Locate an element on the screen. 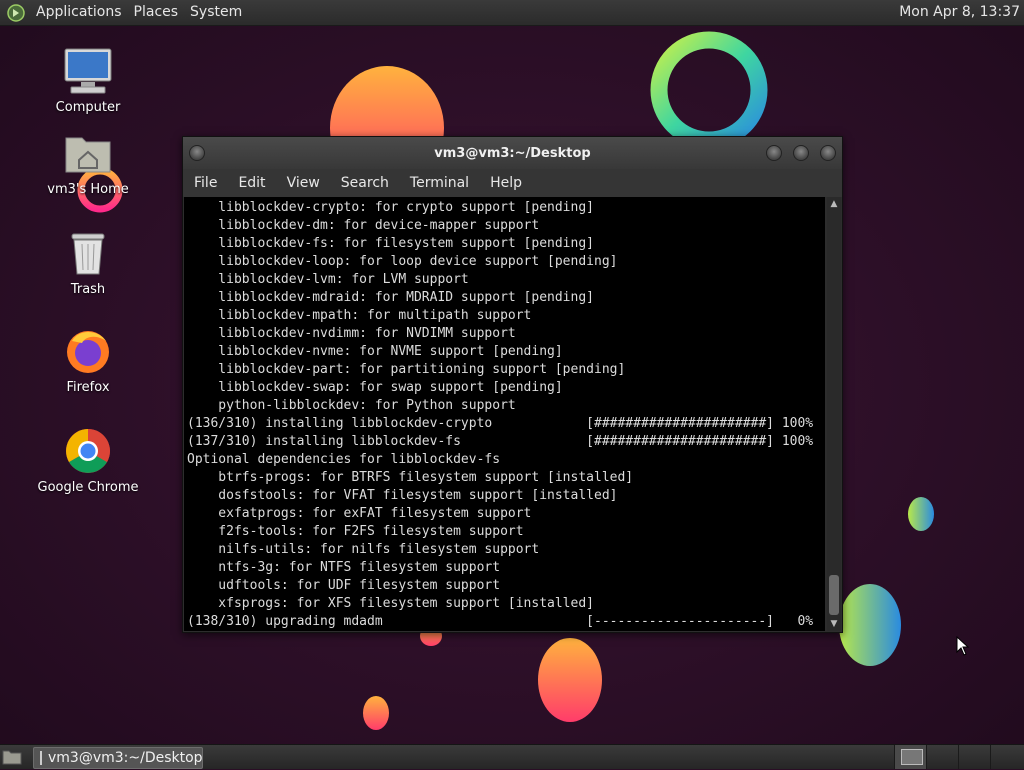 Image resolution: width=1024 pixels, height=770 pixels. window-title: vm3@vm3:~/Desktop is located at coordinates (512, 153).